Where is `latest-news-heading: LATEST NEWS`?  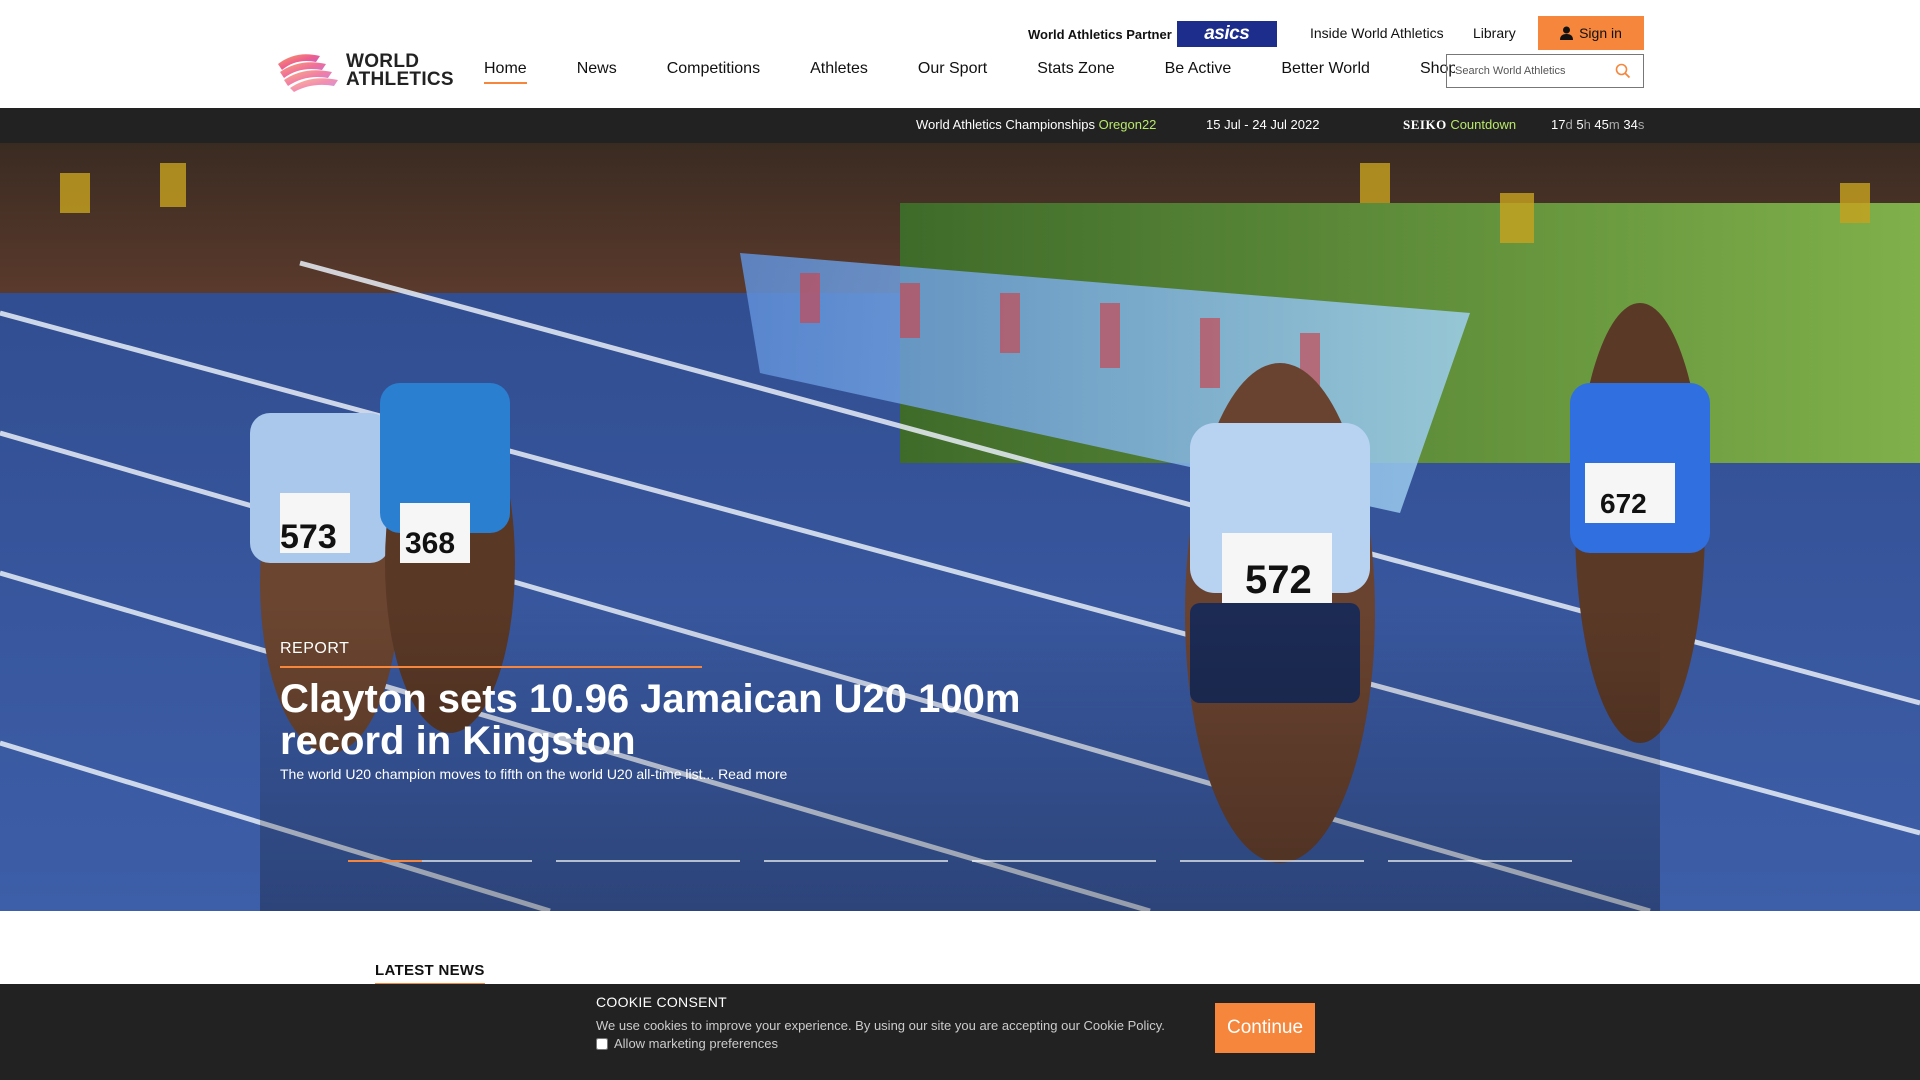
latest-news-heading: LATEST NEWS is located at coordinates (430, 974).